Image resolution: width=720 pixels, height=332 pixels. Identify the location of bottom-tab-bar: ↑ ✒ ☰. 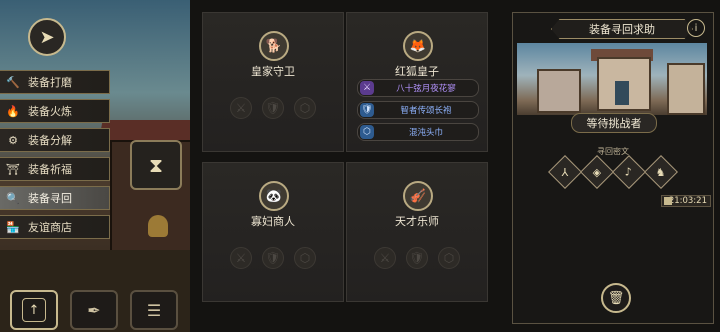
(94, 310).